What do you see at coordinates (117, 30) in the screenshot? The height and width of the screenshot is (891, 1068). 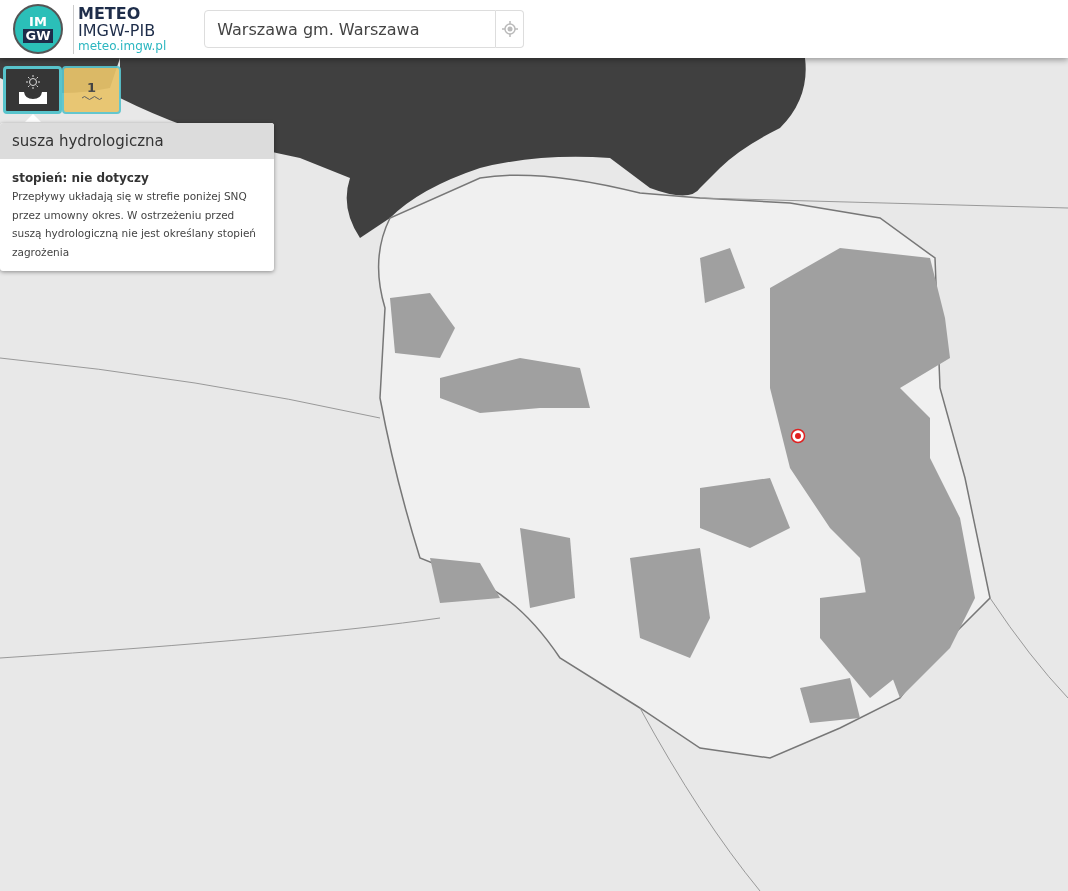 I see `brand-subtitle: IMGW-PIB` at bounding box center [117, 30].